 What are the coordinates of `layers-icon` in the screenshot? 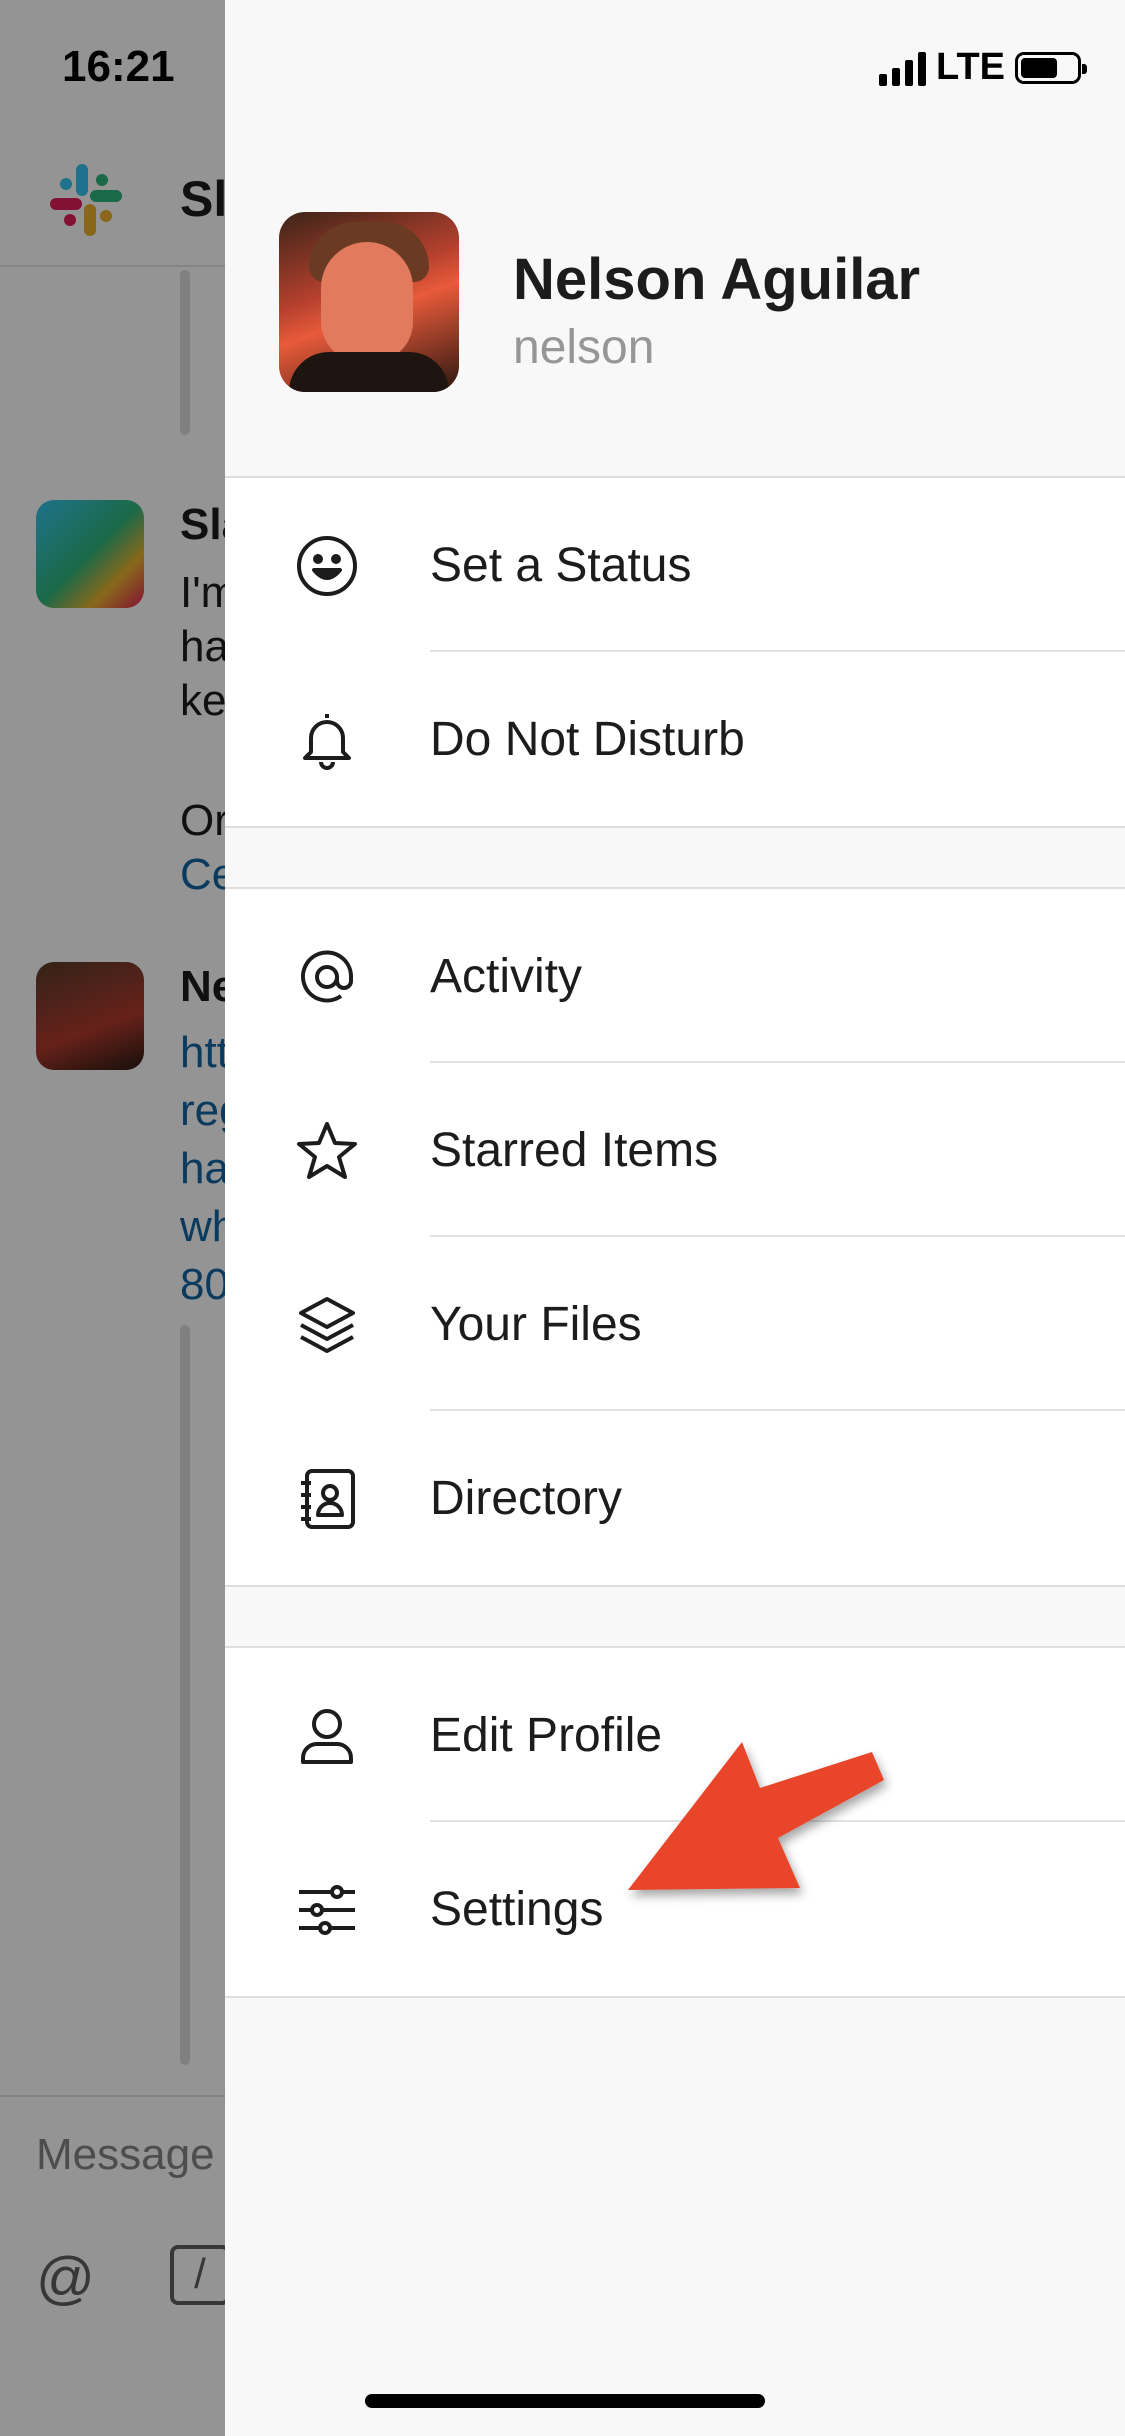 It's located at (327, 1325).